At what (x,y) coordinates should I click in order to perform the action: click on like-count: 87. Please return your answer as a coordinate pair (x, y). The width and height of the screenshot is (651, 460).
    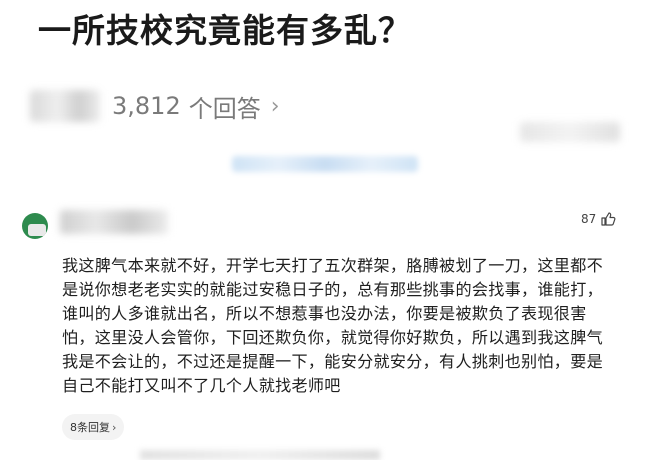
    Looking at the image, I should click on (589, 219).